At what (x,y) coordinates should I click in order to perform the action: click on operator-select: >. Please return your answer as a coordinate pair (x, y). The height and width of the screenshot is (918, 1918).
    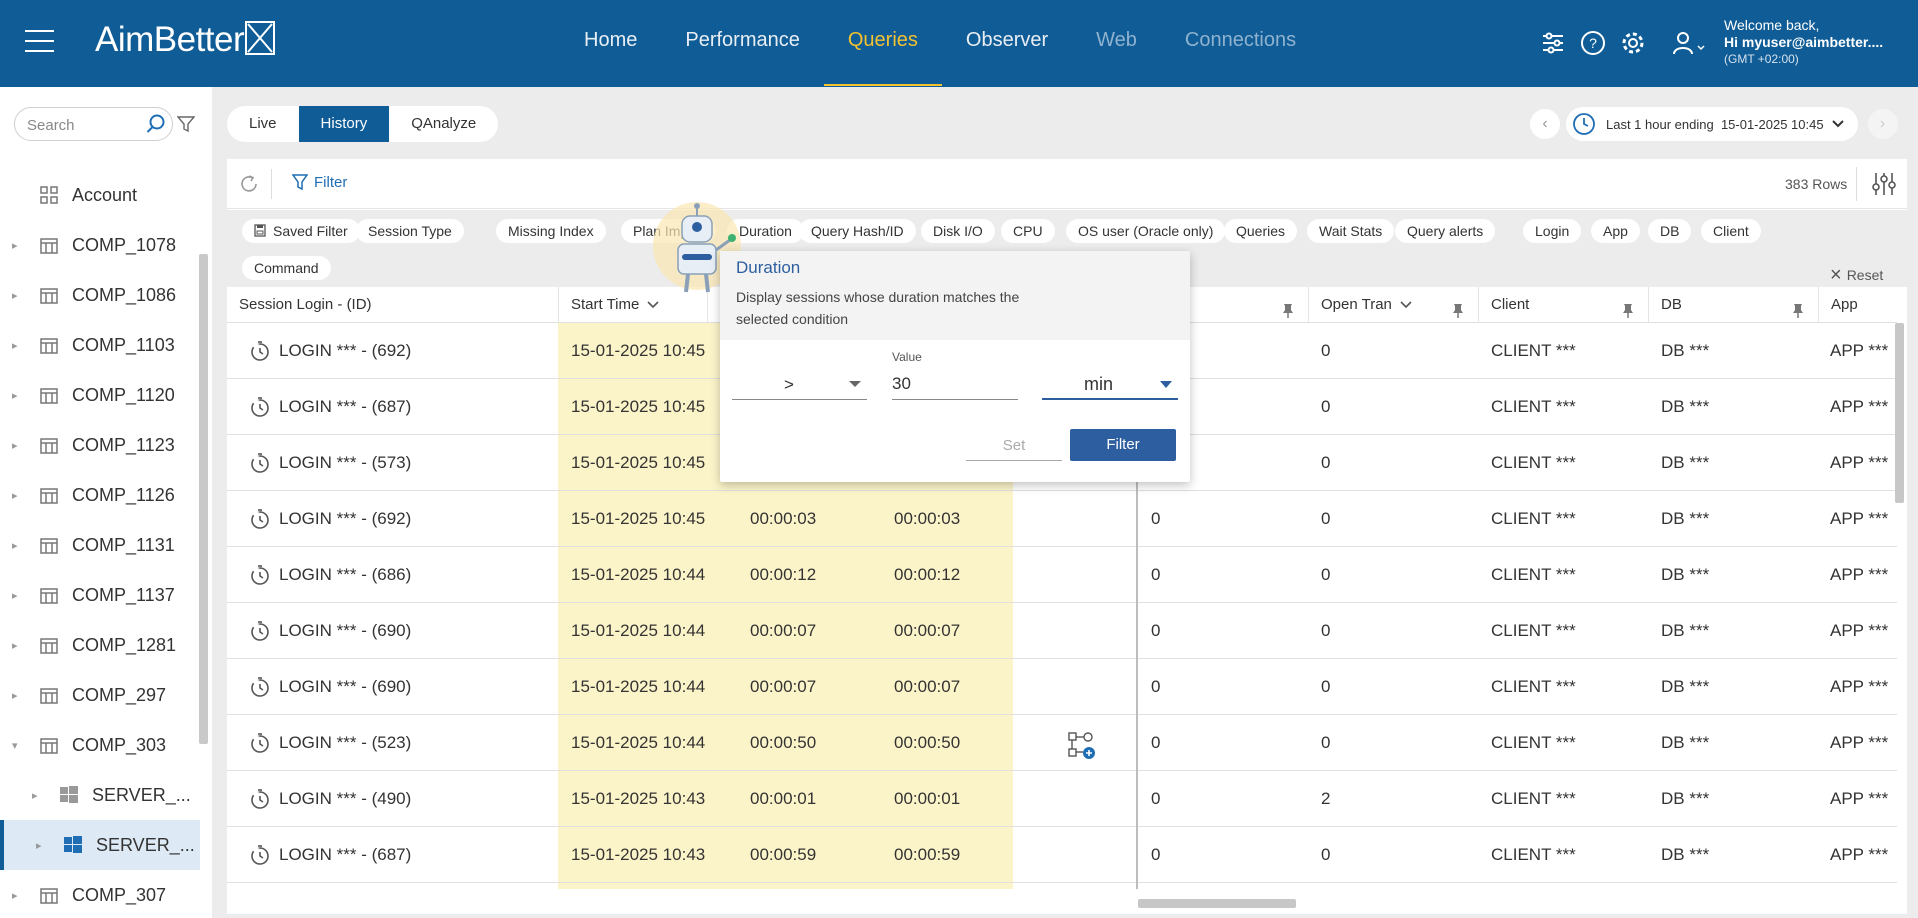
    Looking at the image, I should click on (799, 384).